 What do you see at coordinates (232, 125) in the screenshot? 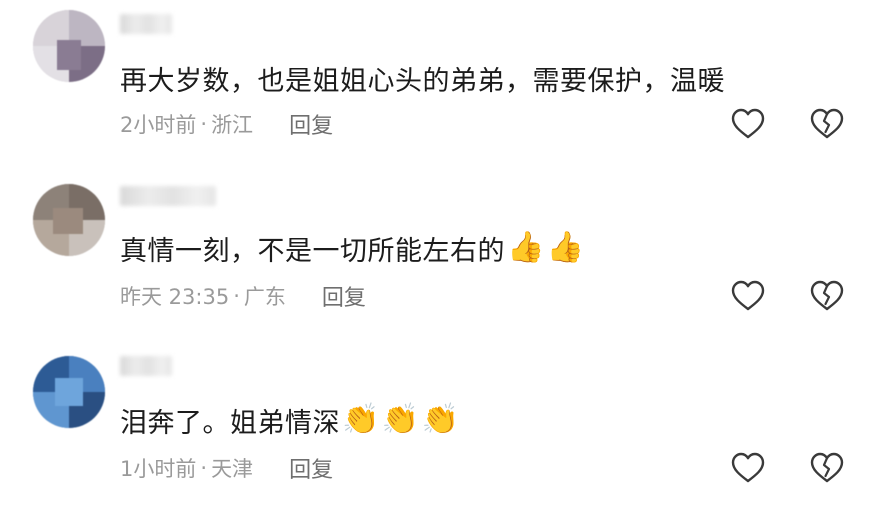
I see `comment-location: 浙江` at bounding box center [232, 125].